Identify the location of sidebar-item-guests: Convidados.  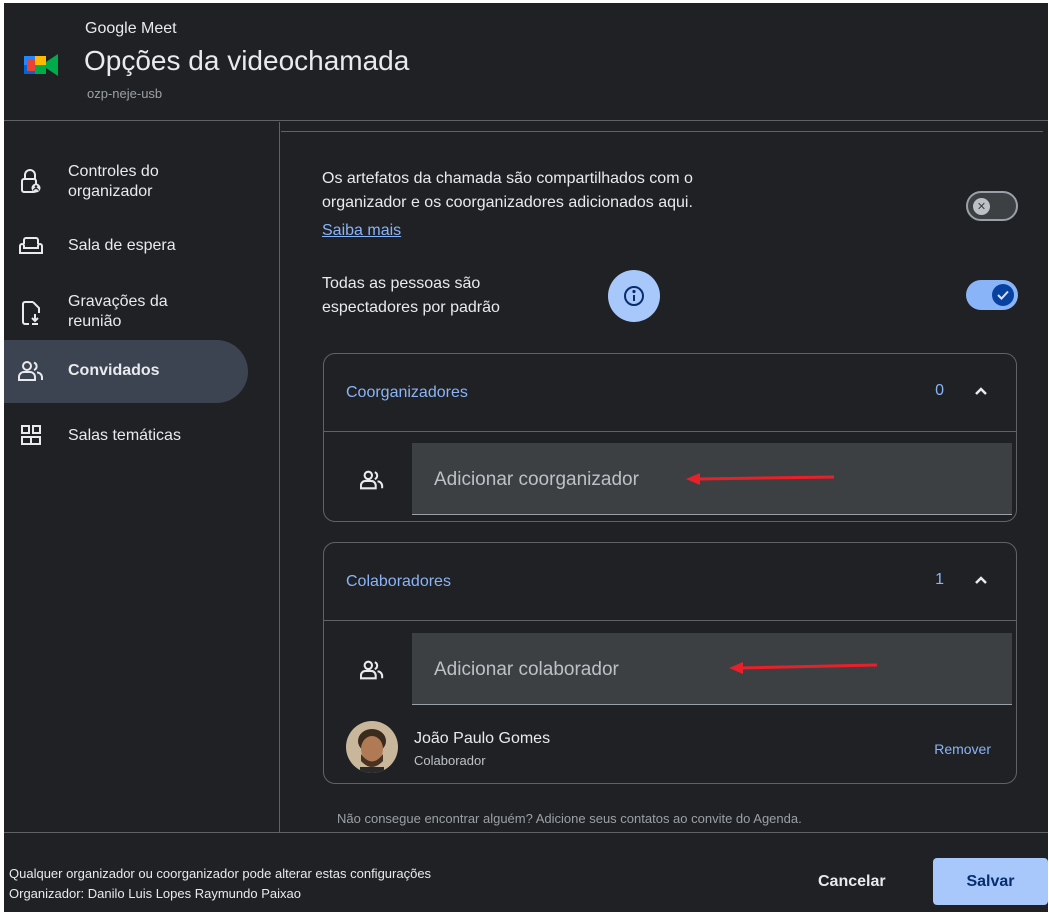
(126, 371).